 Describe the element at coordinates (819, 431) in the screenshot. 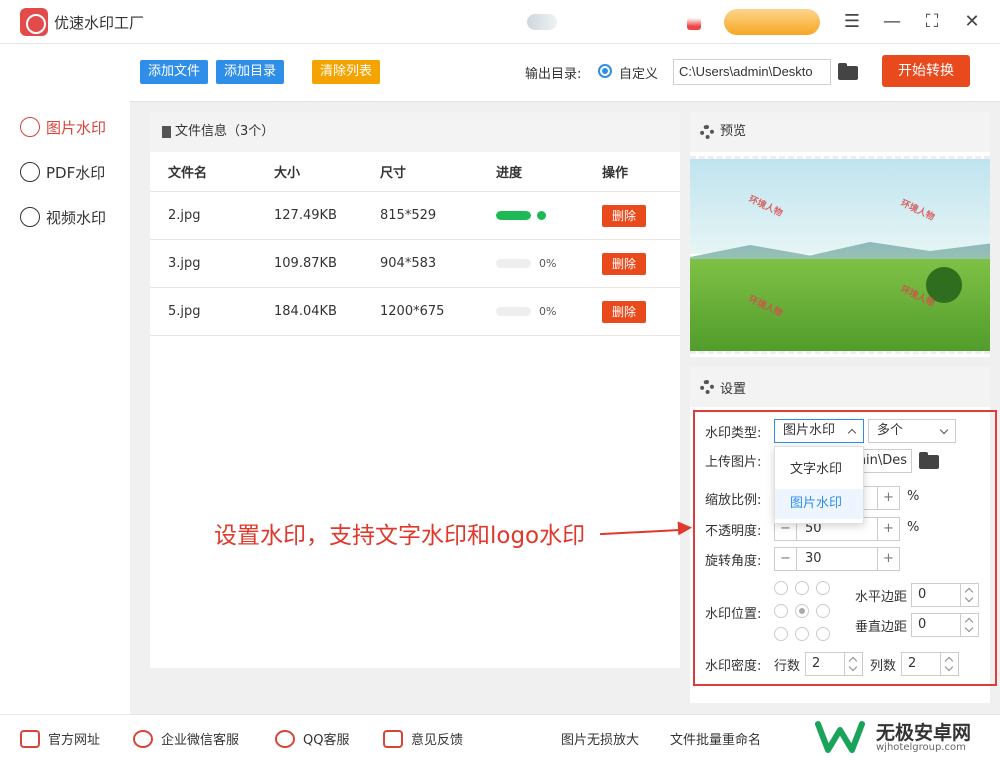

I see `wm-type-select: 图片水印` at that location.